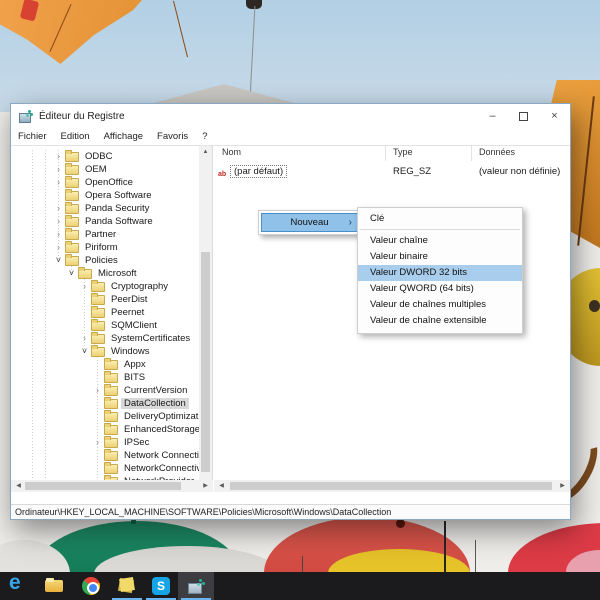 The width and height of the screenshot is (600, 600). What do you see at coordinates (172, 136) in the screenshot?
I see `menu-favoris: Favoris` at bounding box center [172, 136].